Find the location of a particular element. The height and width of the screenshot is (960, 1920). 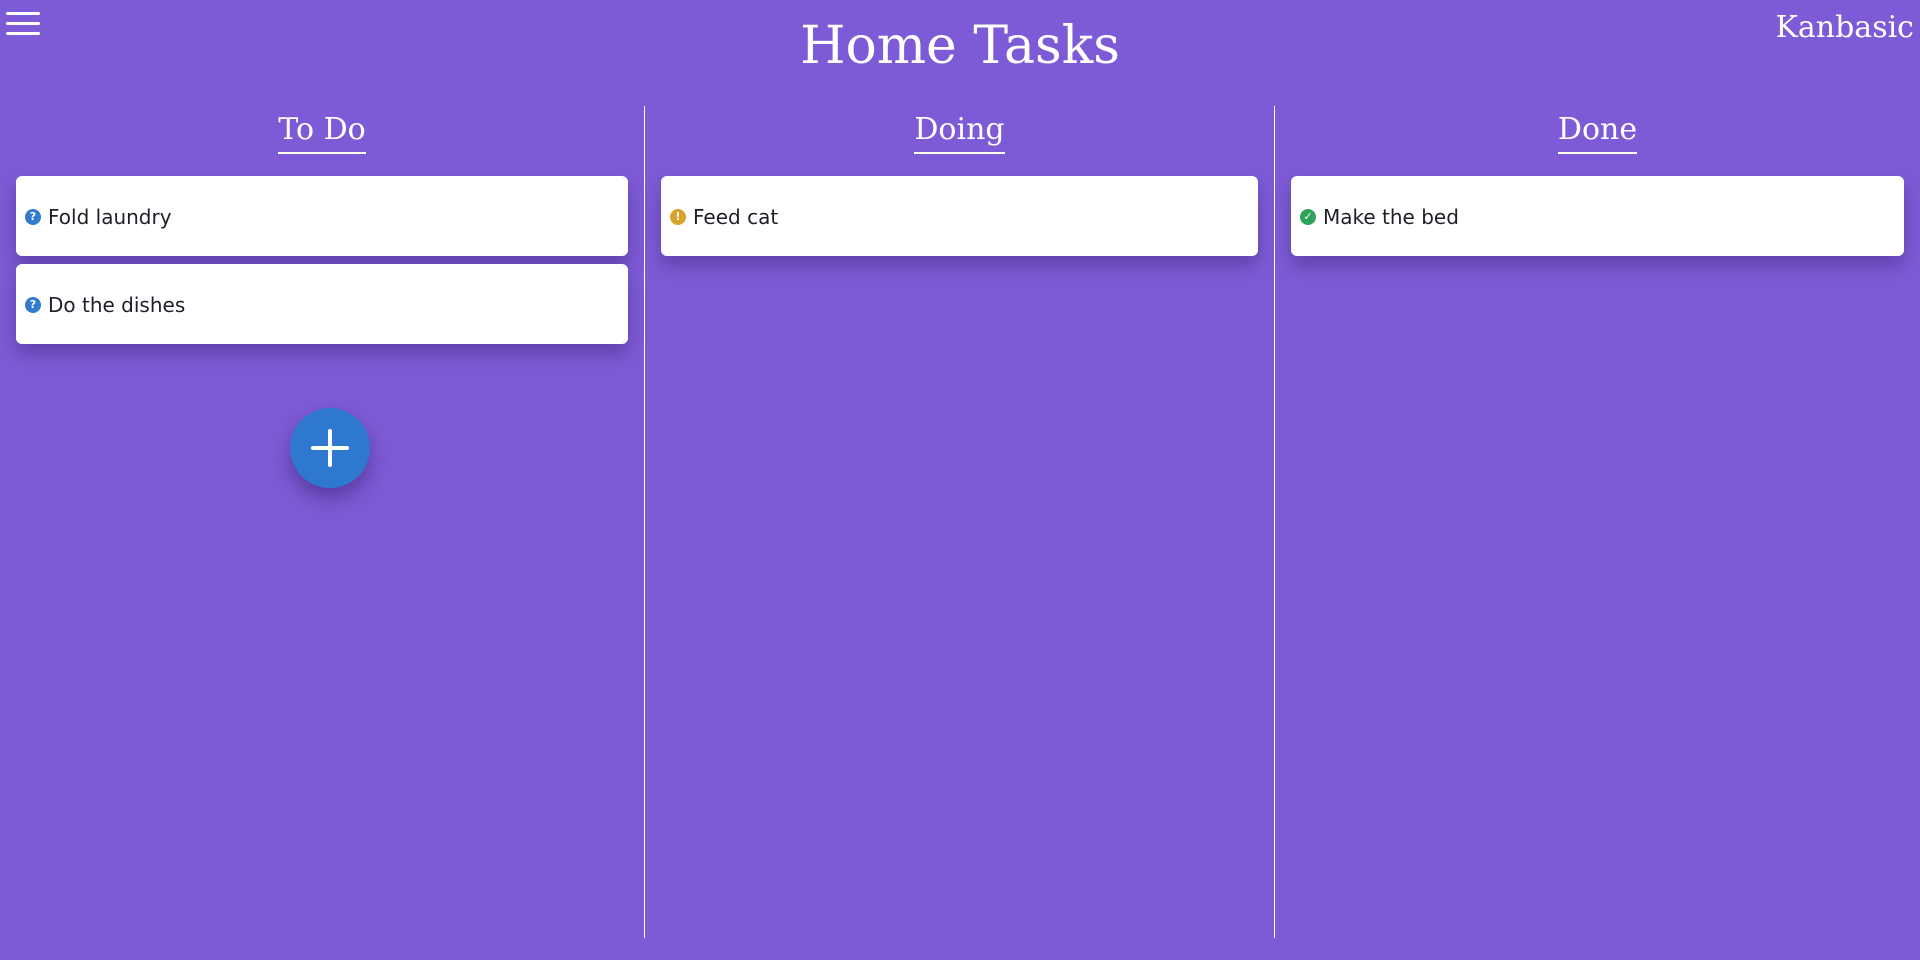

doing-column-title: Doing is located at coordinates (959, 132).